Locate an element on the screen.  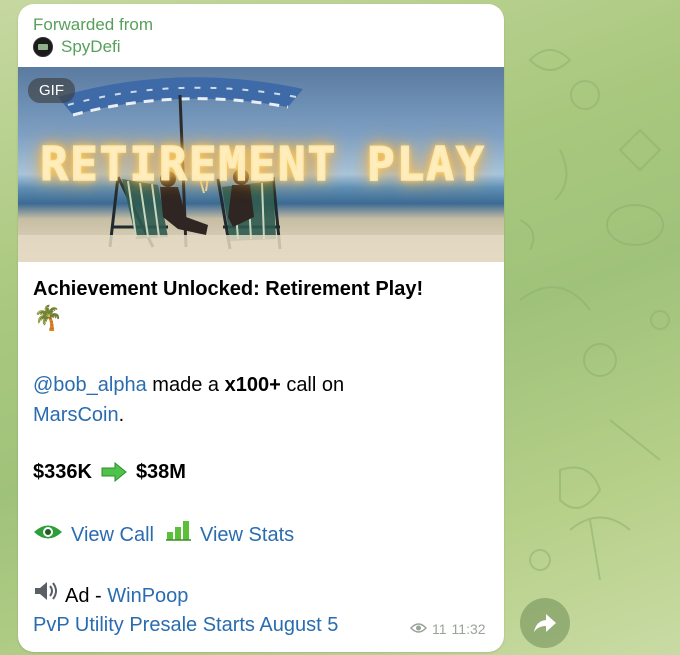
speaker-icon is located at coordinates (46, 595).